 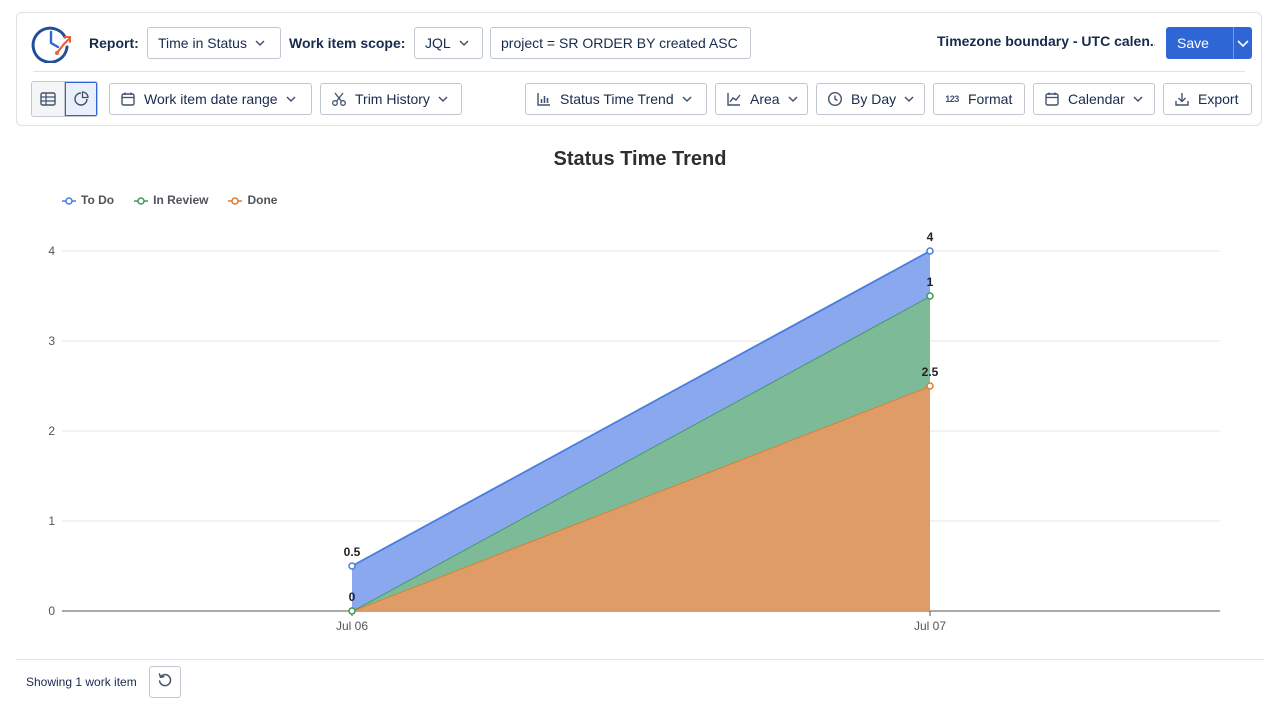 What do you see at coordinates (930, 626) in the screenshot?
I see `x-tick-label: Jul 07` at bounding box center [930, 626].